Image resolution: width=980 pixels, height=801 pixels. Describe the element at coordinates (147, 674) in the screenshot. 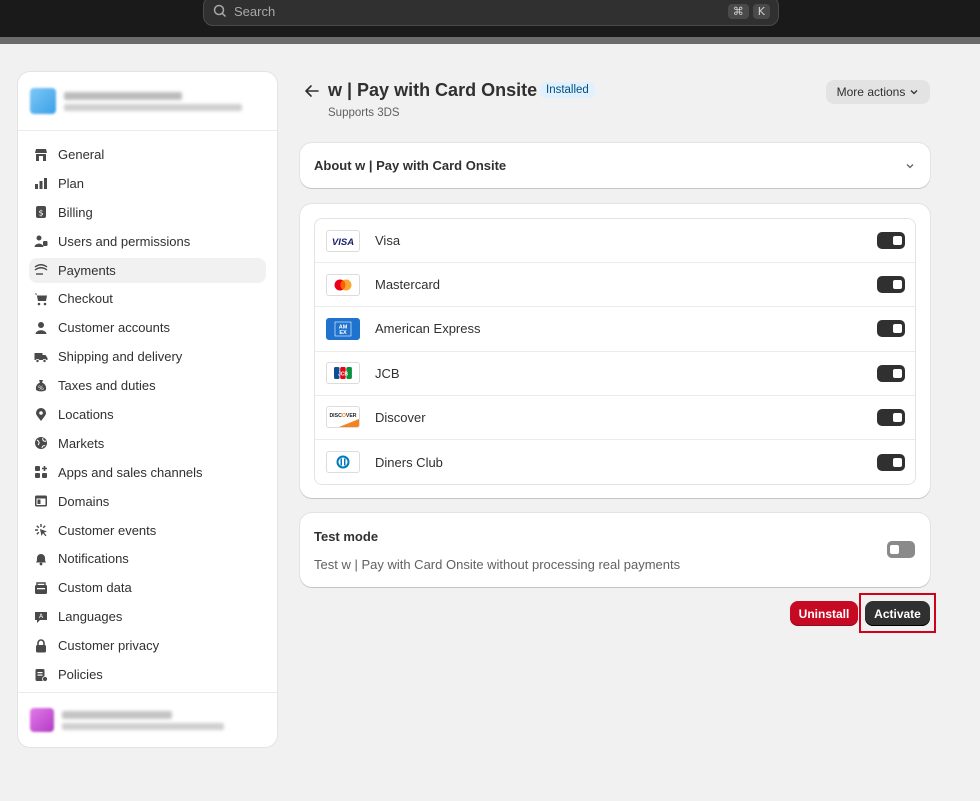

I see `sidebar-item-policies: Policies` at that location.